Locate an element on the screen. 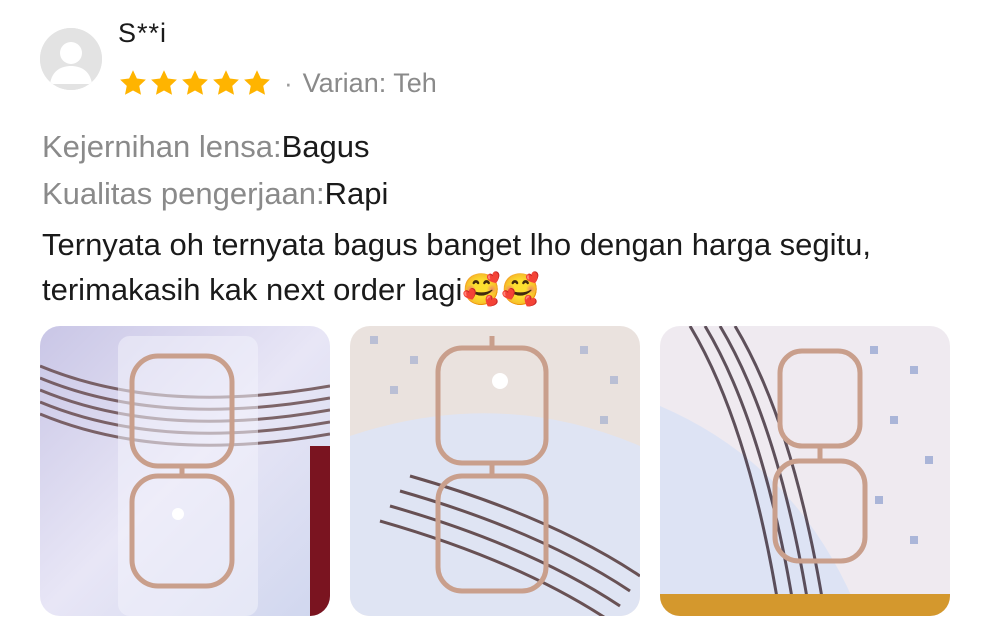 This screenshot has height=629, width=1000. attribute-value: Bagus is located at coordinates (325, 146).